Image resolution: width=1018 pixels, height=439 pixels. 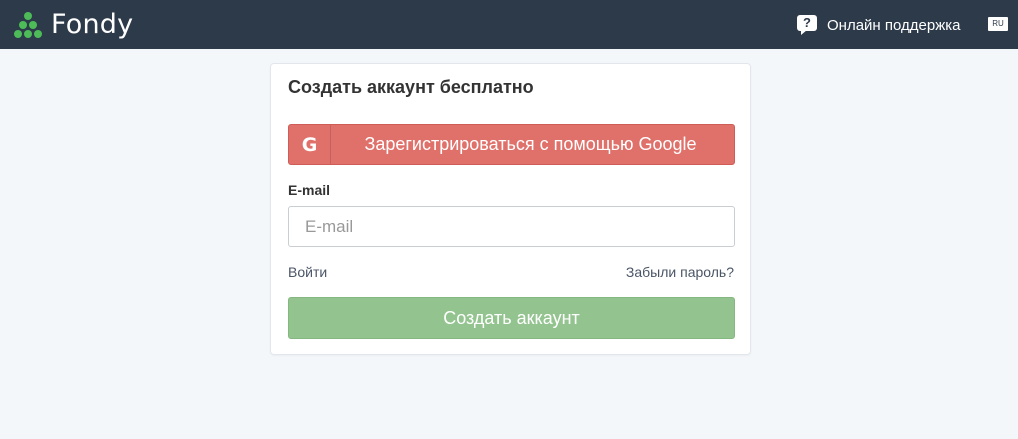 What do you see at coordinates (511, 318) in the screenshot?
I see `create-account-button: Создать аккаунт` at bounding box center [511, 318].